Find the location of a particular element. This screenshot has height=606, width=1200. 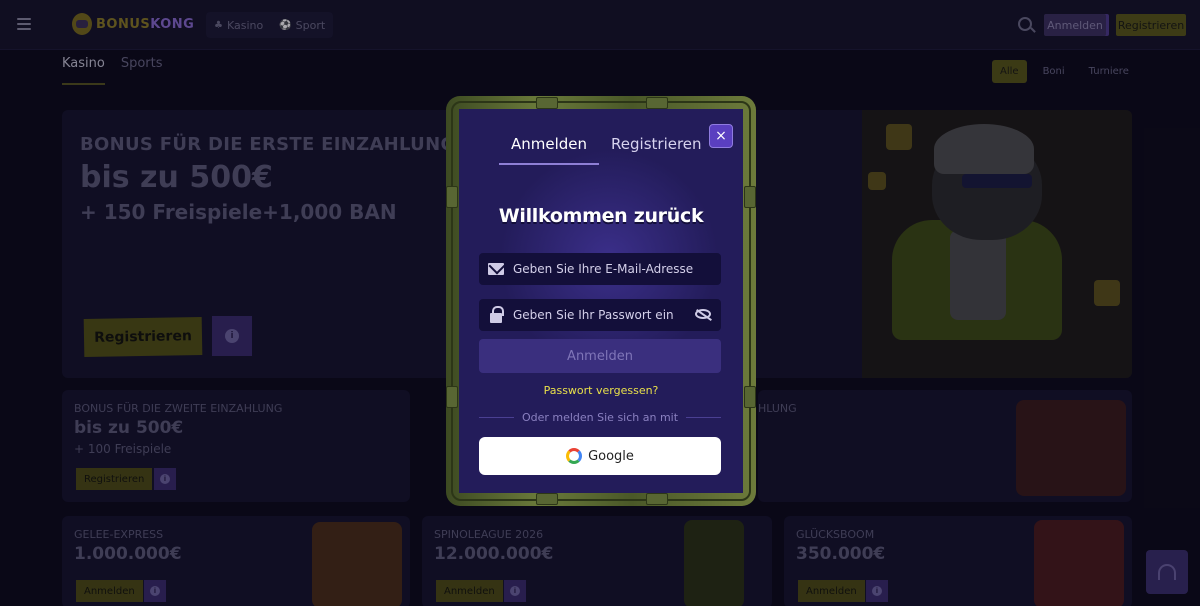

welcome-heading: Willkommen zurück is located at coordinates (601, 216).